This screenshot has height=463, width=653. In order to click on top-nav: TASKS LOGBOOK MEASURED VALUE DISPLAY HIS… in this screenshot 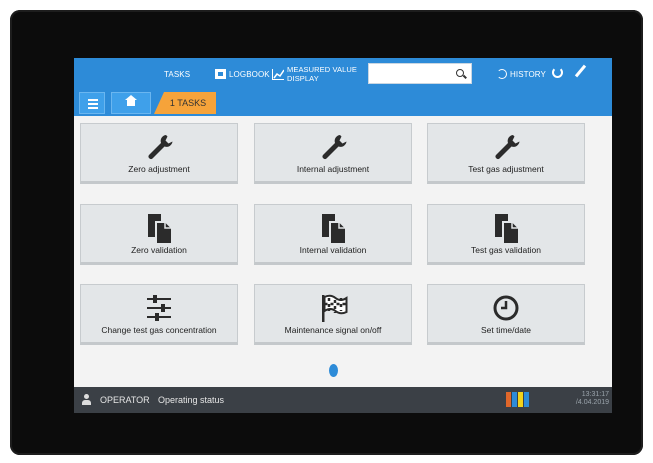, I will do `click(343, 74)`.